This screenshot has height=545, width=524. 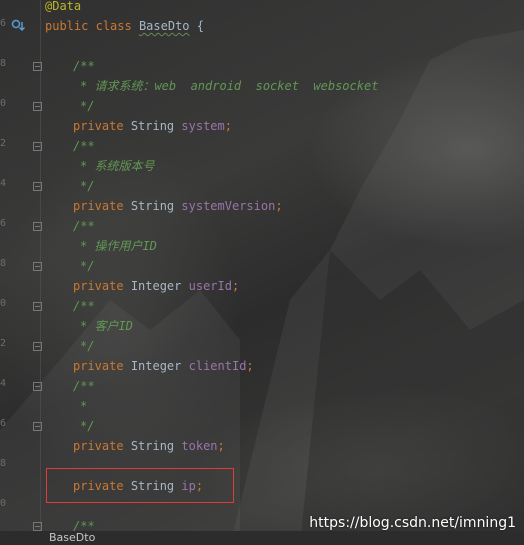 I want to click on keyword: public, so click(x=67, y=26).